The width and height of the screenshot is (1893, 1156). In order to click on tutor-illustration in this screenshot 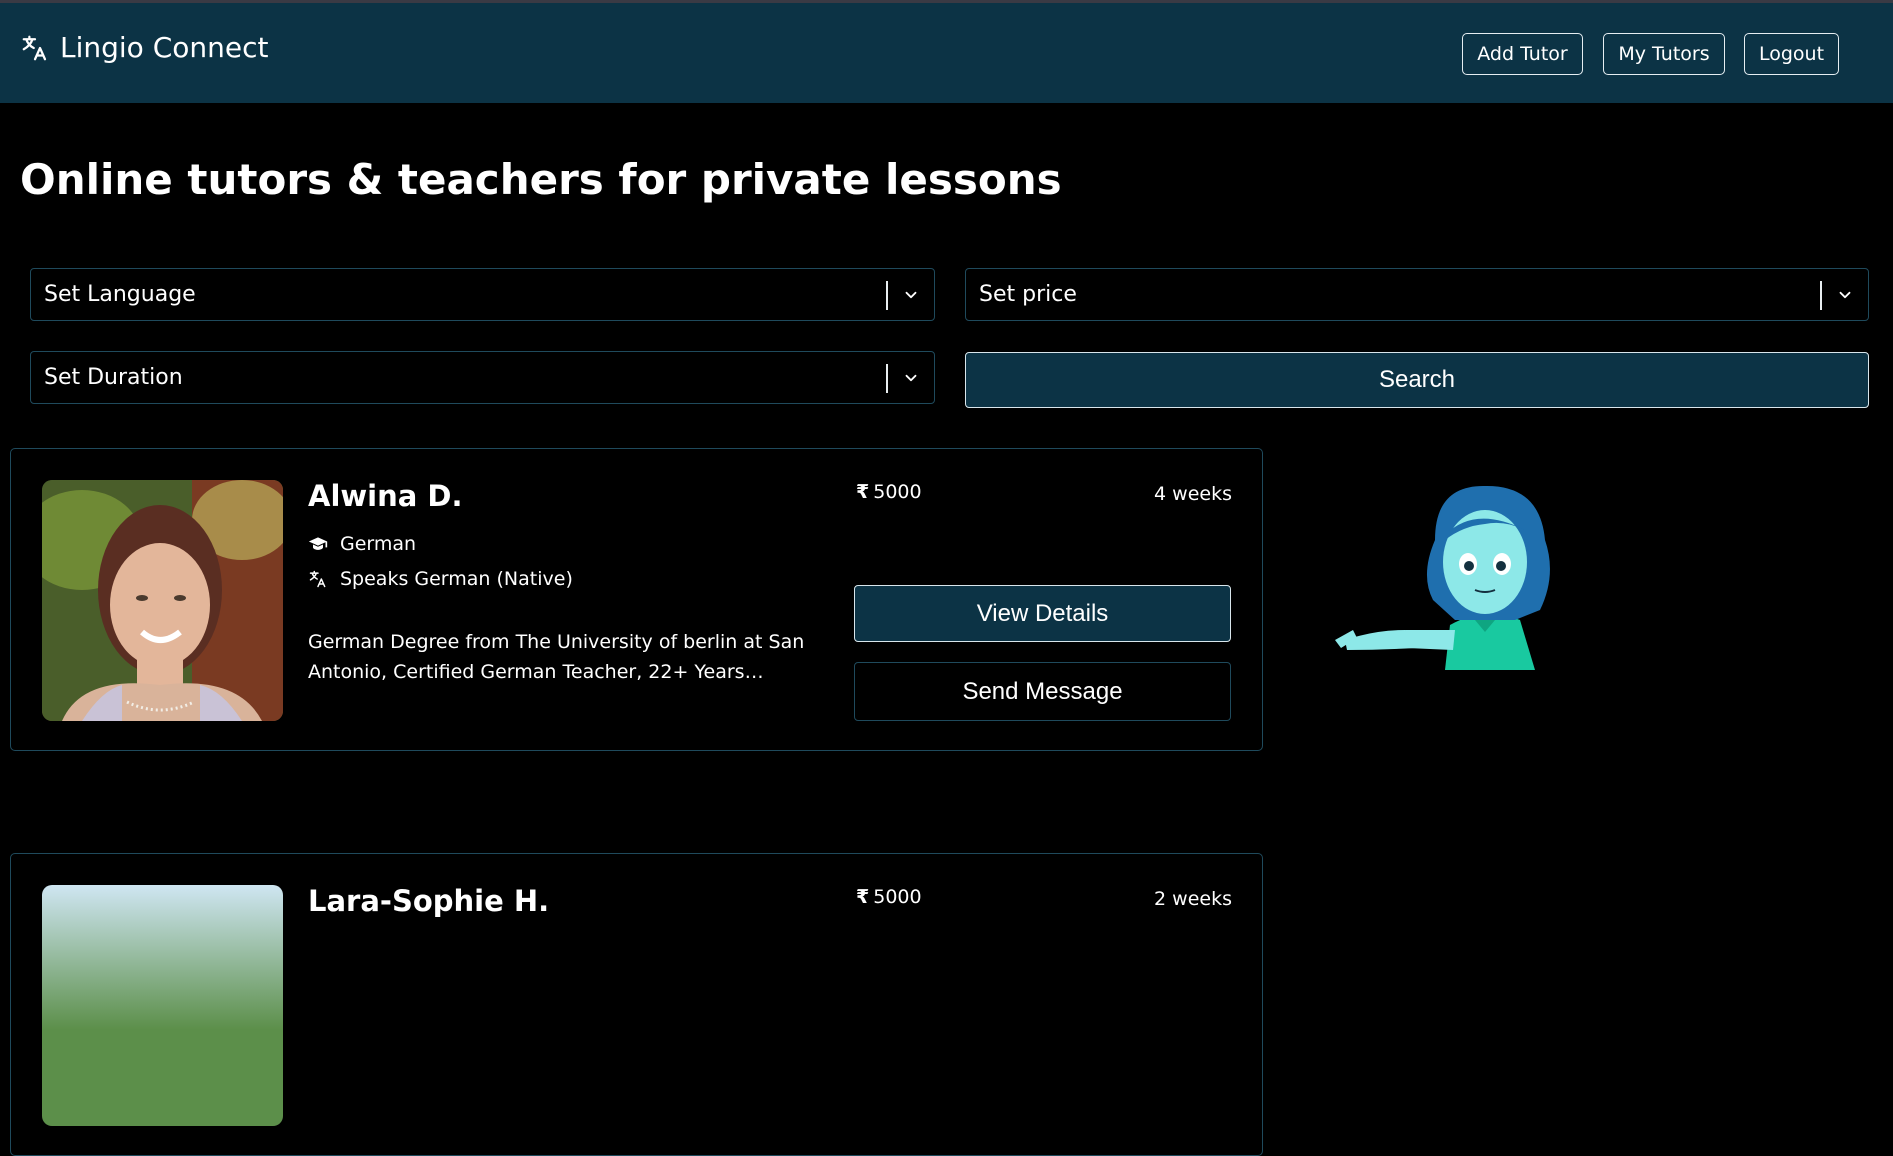, I will do `click(1442, 577)`.